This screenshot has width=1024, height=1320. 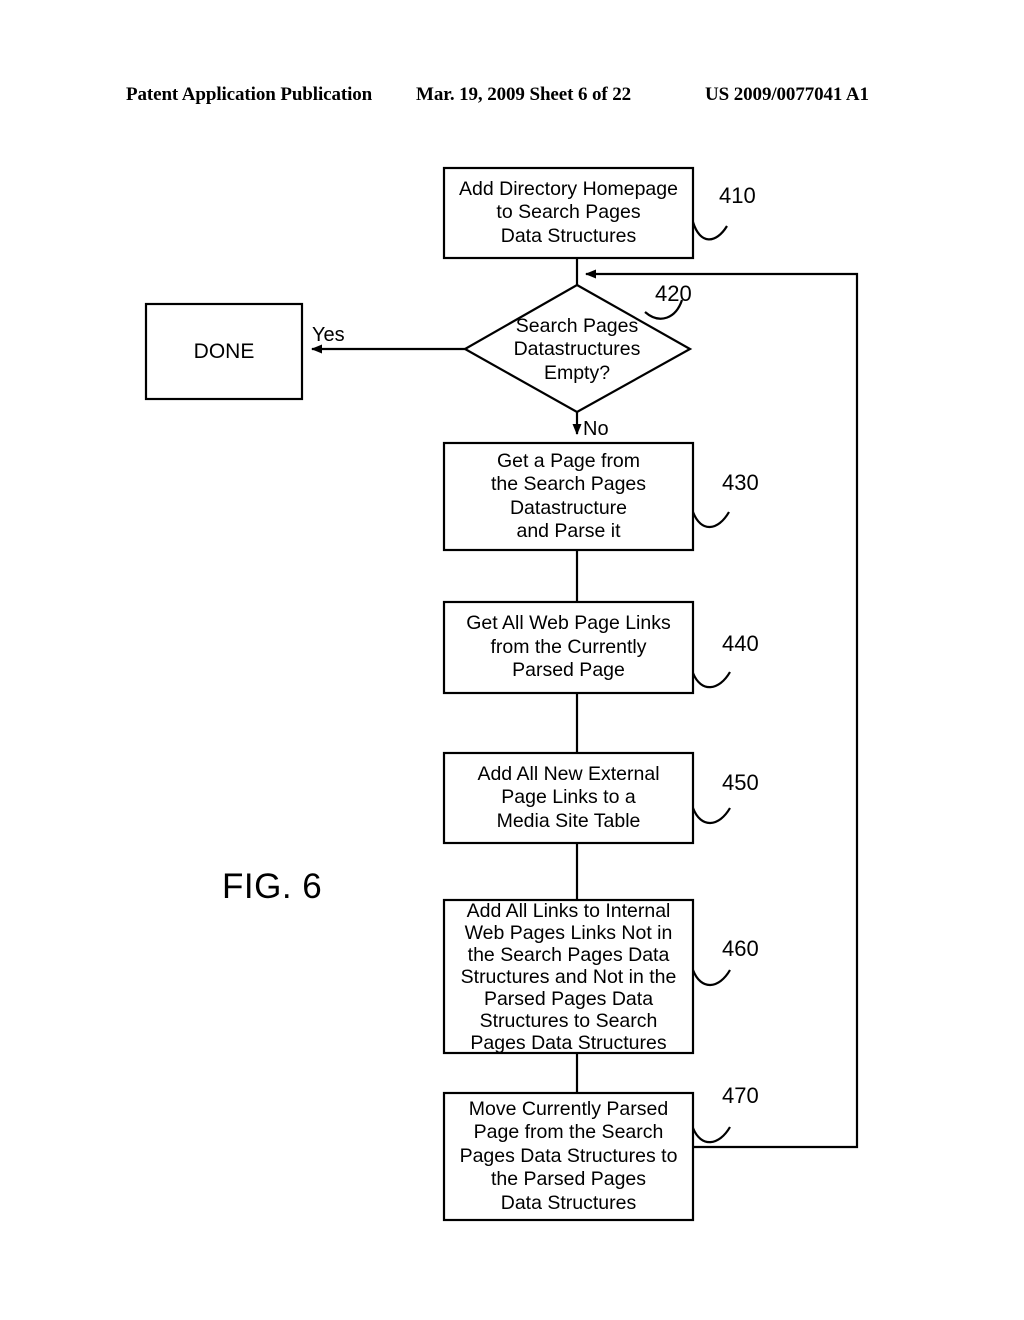 I want to click on ref-number-450: 450, so click(x=740, y=782).